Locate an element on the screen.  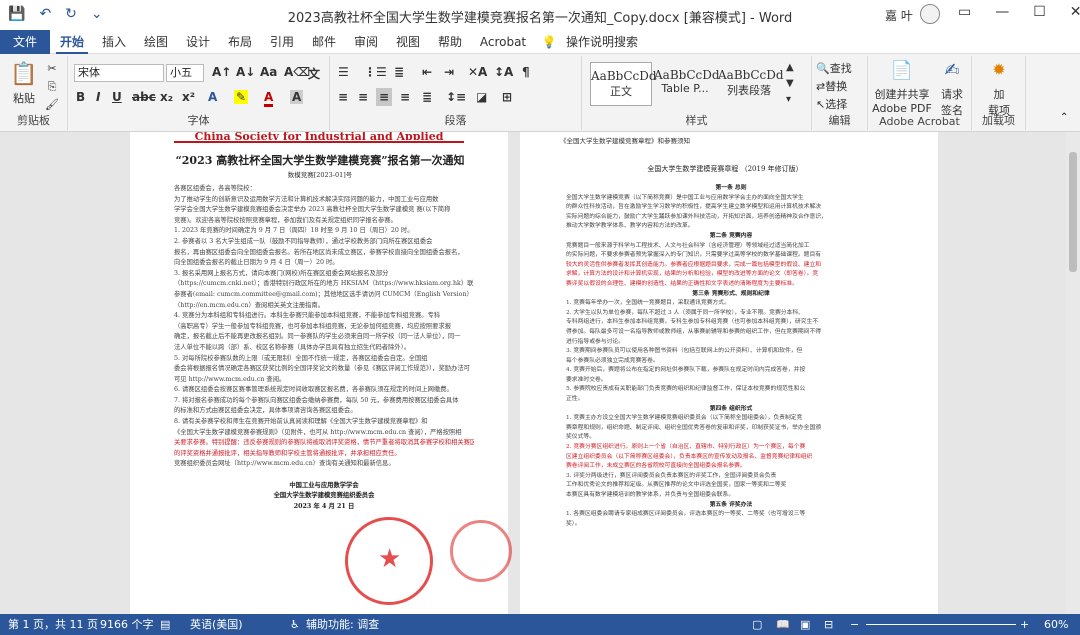
decrease-indent-icon: ⇤ is located at coordinates (427, 72).